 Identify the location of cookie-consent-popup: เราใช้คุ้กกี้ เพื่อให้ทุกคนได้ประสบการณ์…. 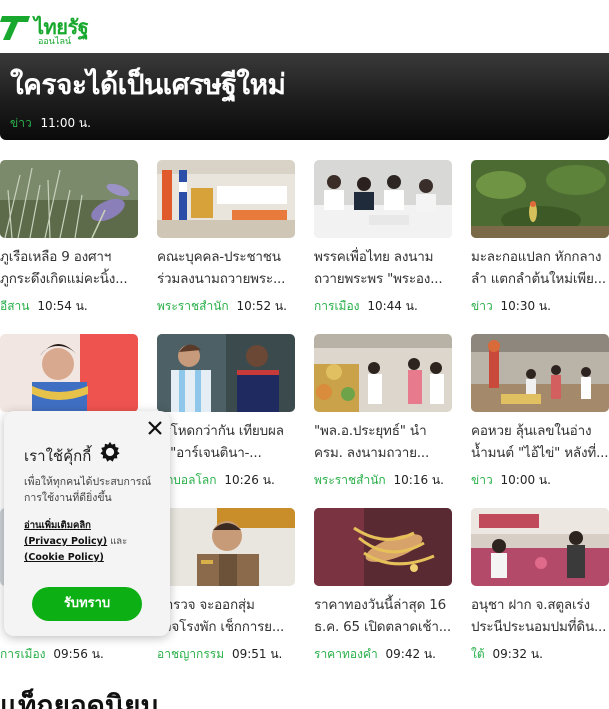
(87, 523).